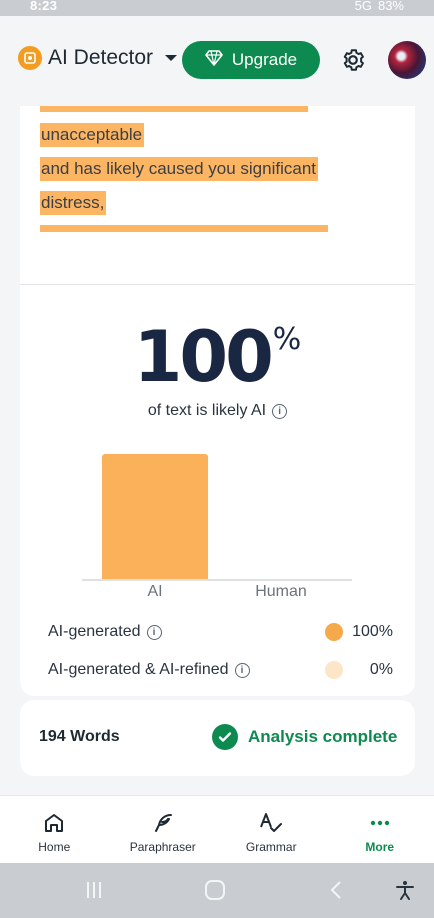 The height and width of the screenshot is (918, 434). What do you see at coordinates (94, 890) in the screenshot?
I see `recent-apps-icon` at bounding box center [94, 890].